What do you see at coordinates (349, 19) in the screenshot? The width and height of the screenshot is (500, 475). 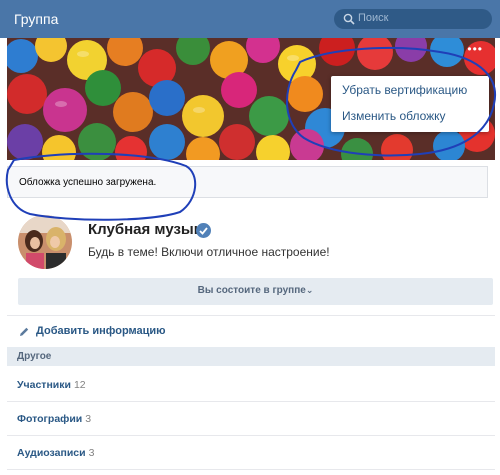 I see `search-icon` at bounding box center [349, 19].